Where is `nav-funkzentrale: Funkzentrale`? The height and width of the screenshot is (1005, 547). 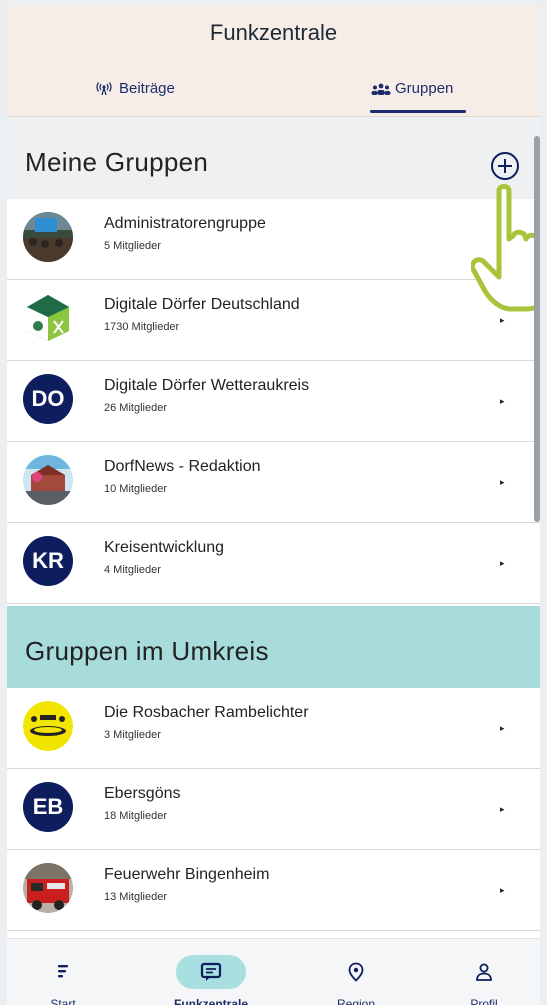 nav-funkzentrale: Funkzentrale is located at coordinates (211, 972).